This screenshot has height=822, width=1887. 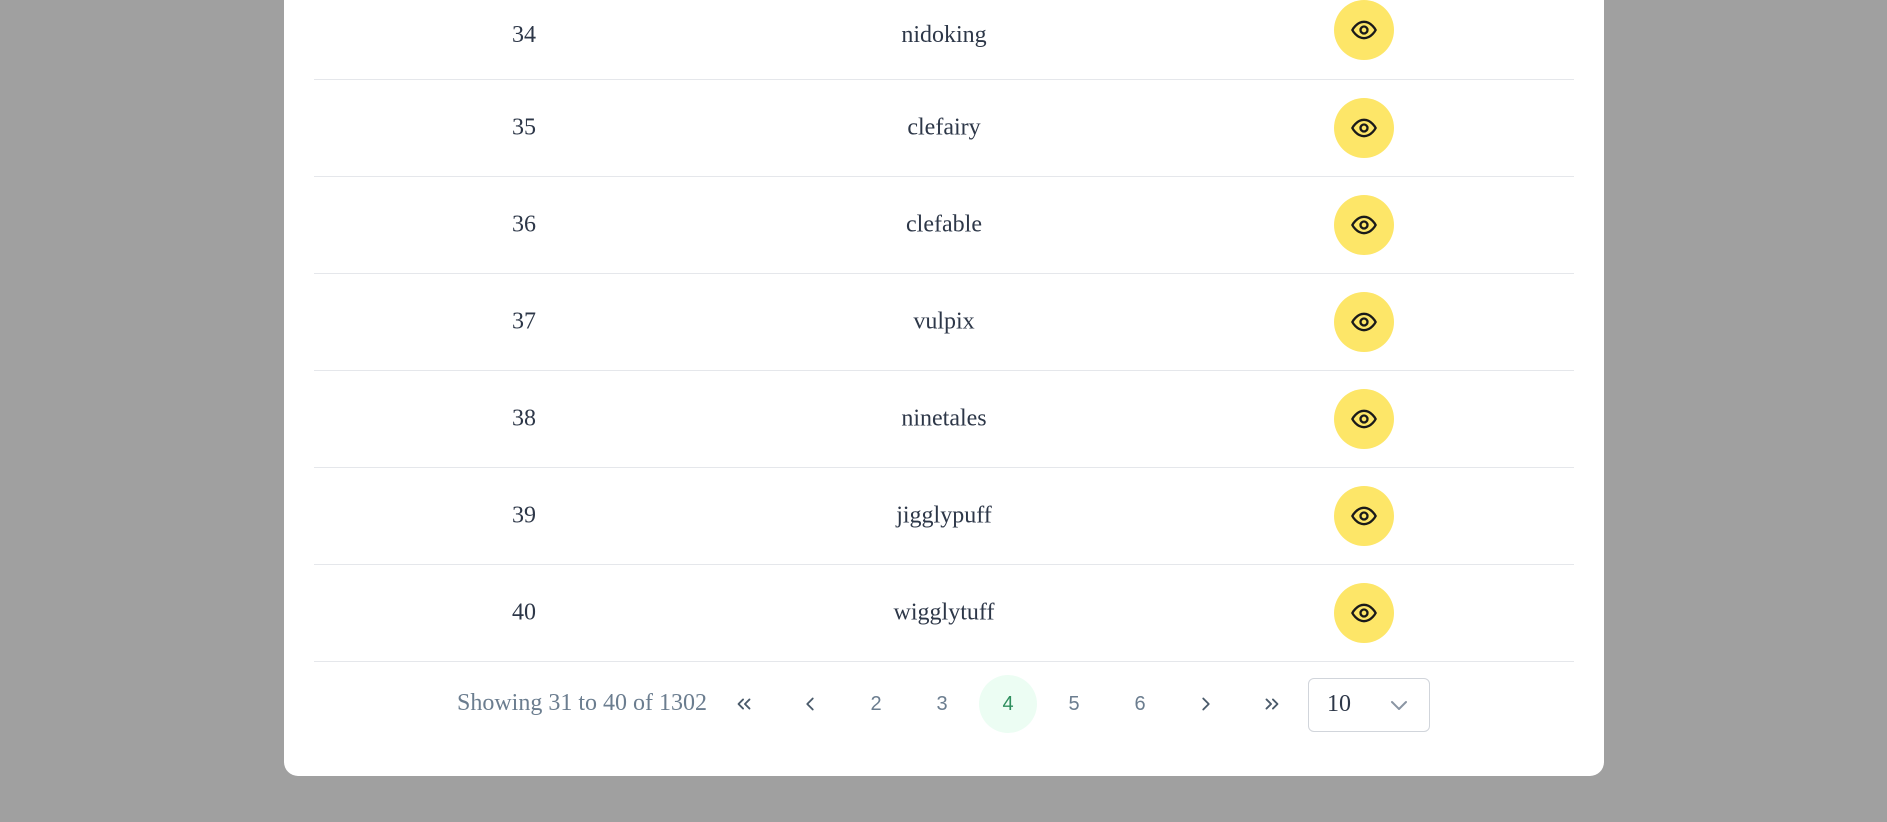 I want to click on last-page-button, so click(x=1272, y=704).